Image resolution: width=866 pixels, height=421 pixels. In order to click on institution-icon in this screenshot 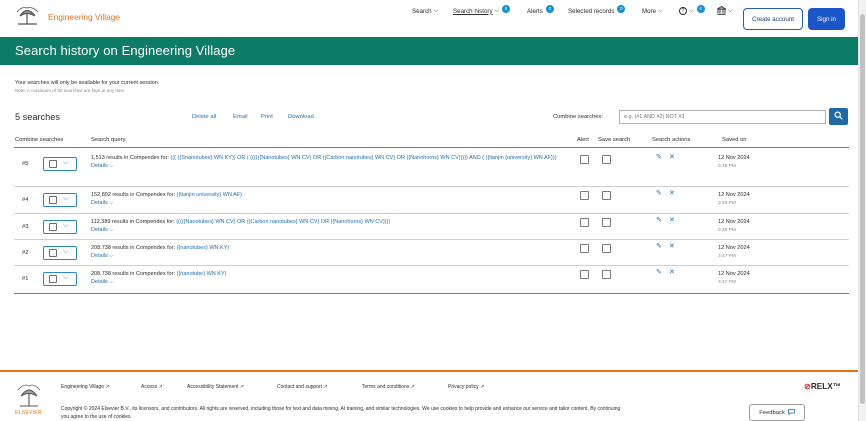, I will do `click(721, 11)`.